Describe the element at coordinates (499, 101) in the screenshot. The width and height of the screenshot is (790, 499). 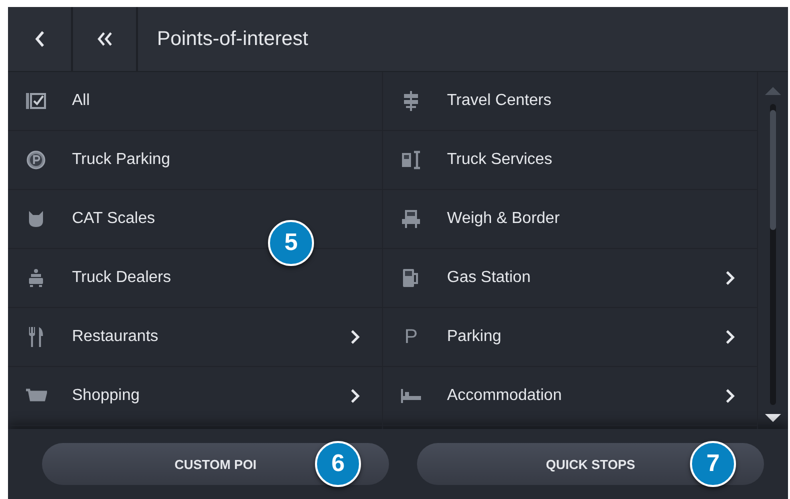
I see `category-label: Travel Centers` at that location.